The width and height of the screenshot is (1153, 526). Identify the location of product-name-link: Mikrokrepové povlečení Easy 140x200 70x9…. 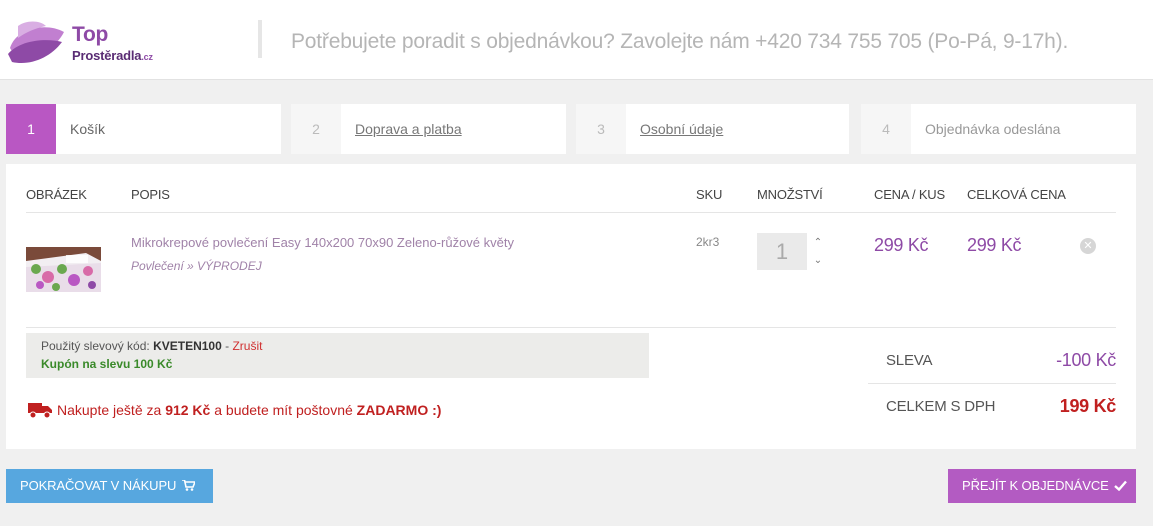
(322, 242).